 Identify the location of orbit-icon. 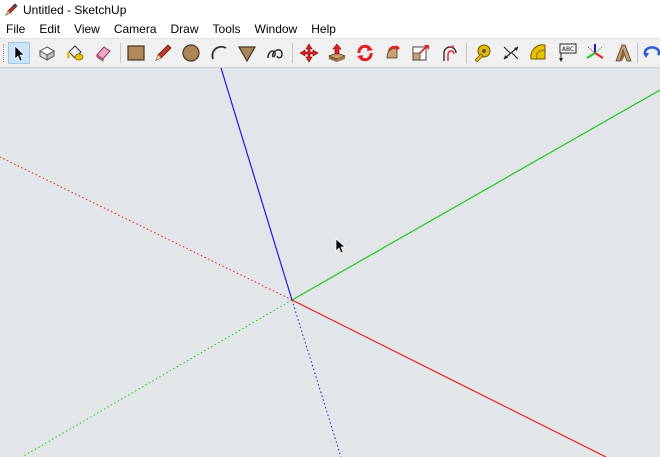
(651, 53).